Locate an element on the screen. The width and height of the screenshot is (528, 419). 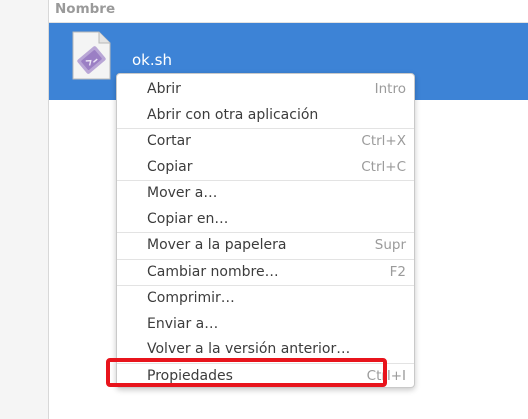
menu-section: Cortar Ctrl+X Copiar Ctrl+C is located at coordinates (265, 155).